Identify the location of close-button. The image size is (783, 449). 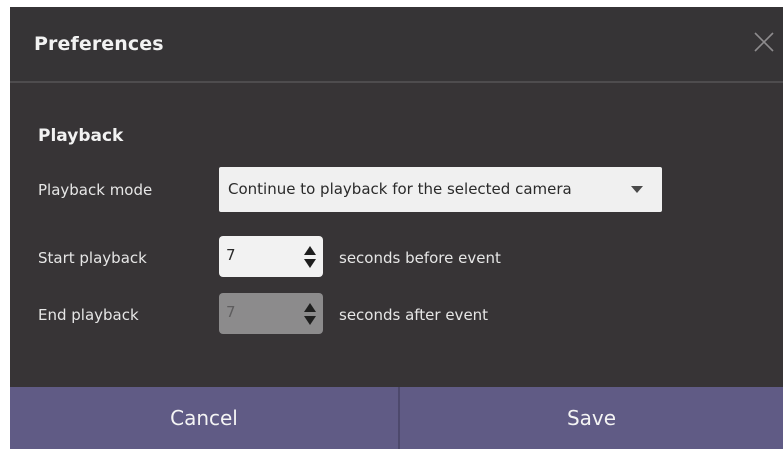
(764, 42).